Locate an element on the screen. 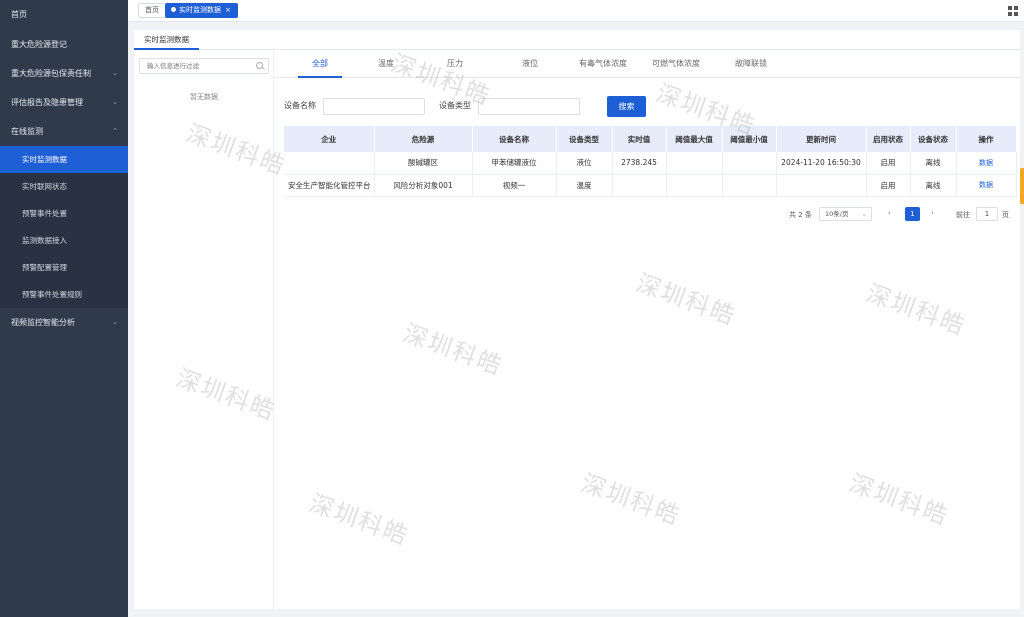 This screenshot has width=1024, height=617. total-count: 共 2 条 is located at coordinates (800, 215).